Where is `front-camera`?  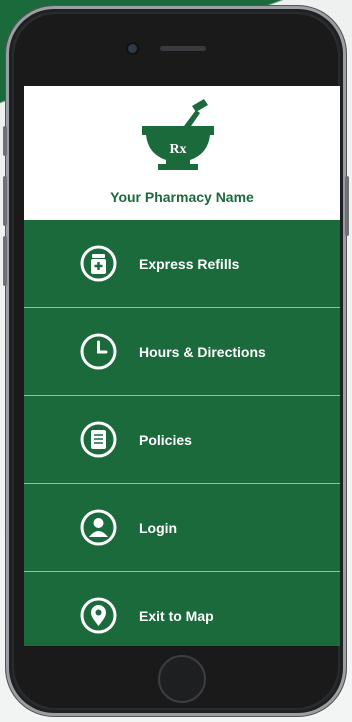 front-camera is located at coordinates (132, 48).